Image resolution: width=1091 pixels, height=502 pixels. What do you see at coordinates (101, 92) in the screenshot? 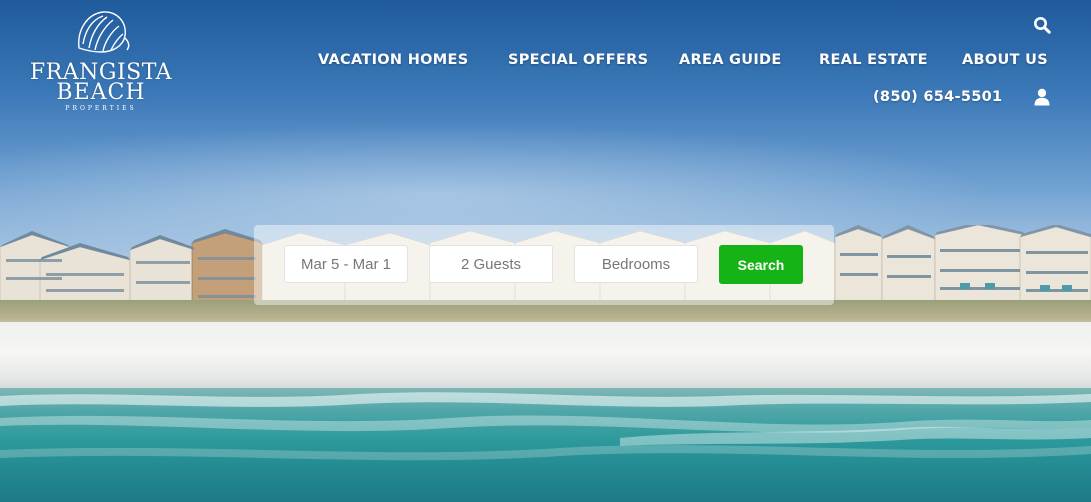
I see `brand-name-line2: BEACH` at bounding box center [101, 92].